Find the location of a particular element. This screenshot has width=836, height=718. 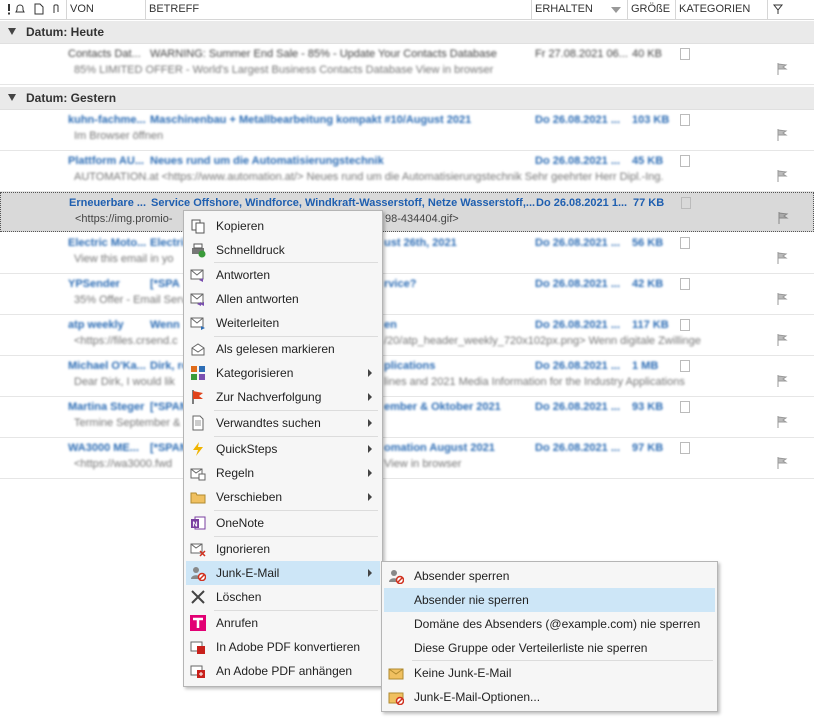

menu-item-label: QuickSteps is located at coordinates (247, 449).